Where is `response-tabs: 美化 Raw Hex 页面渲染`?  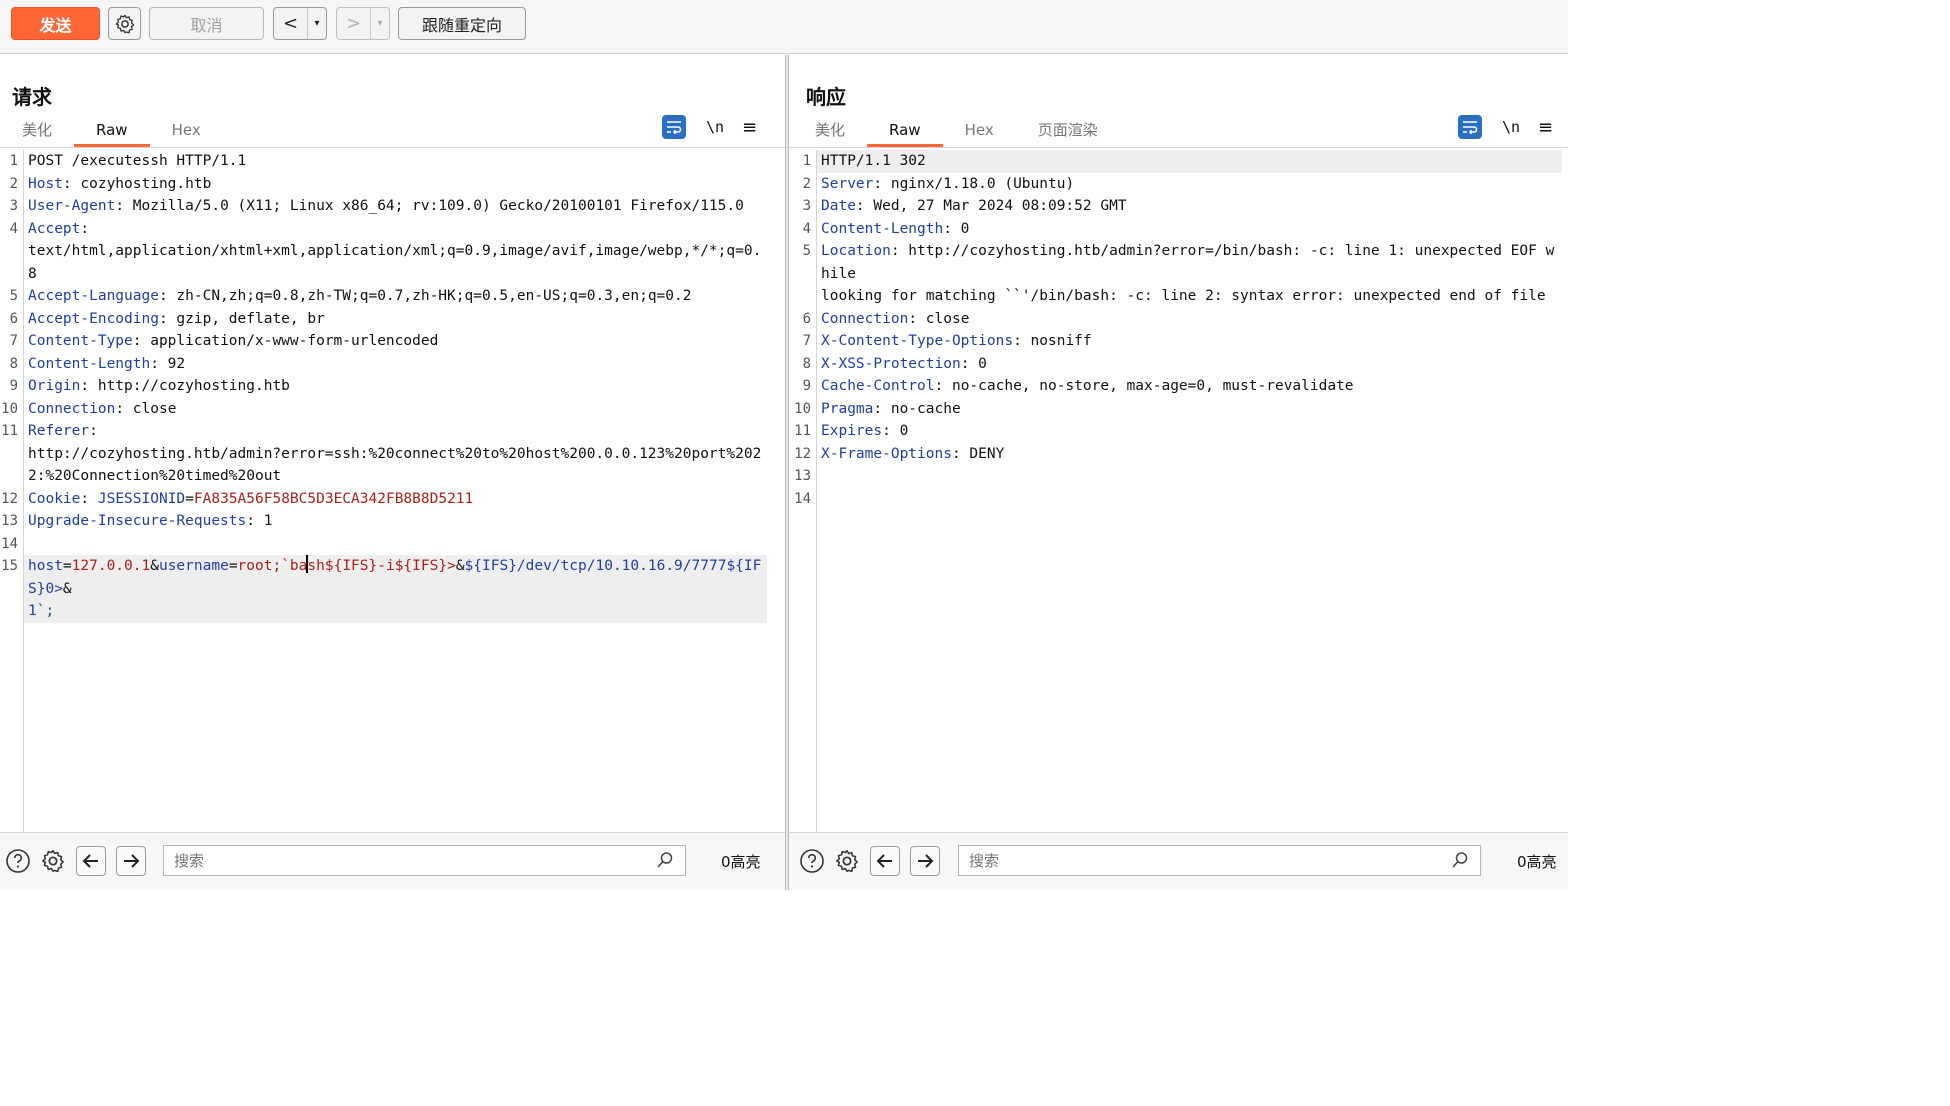
response-tabs: 美化 Raw Hex 页面渲染 is located at coordinates (956, 132).